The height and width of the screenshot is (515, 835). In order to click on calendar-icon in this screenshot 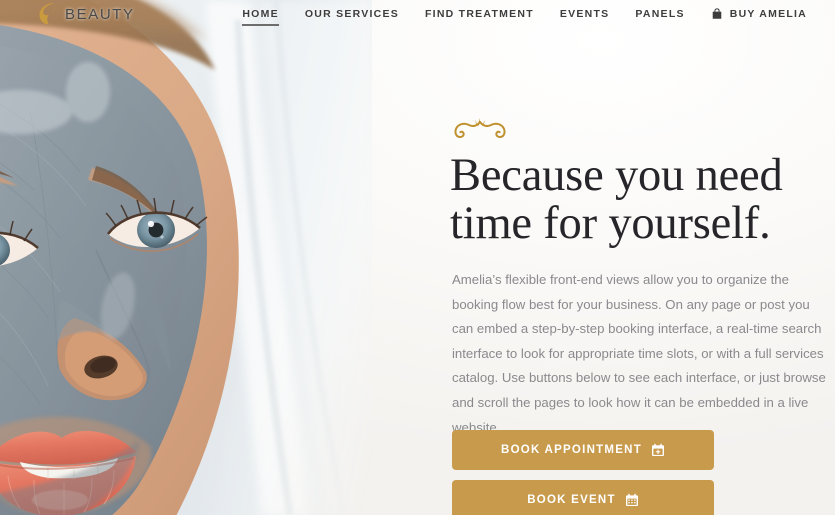, I will do `click(631, 499)`.